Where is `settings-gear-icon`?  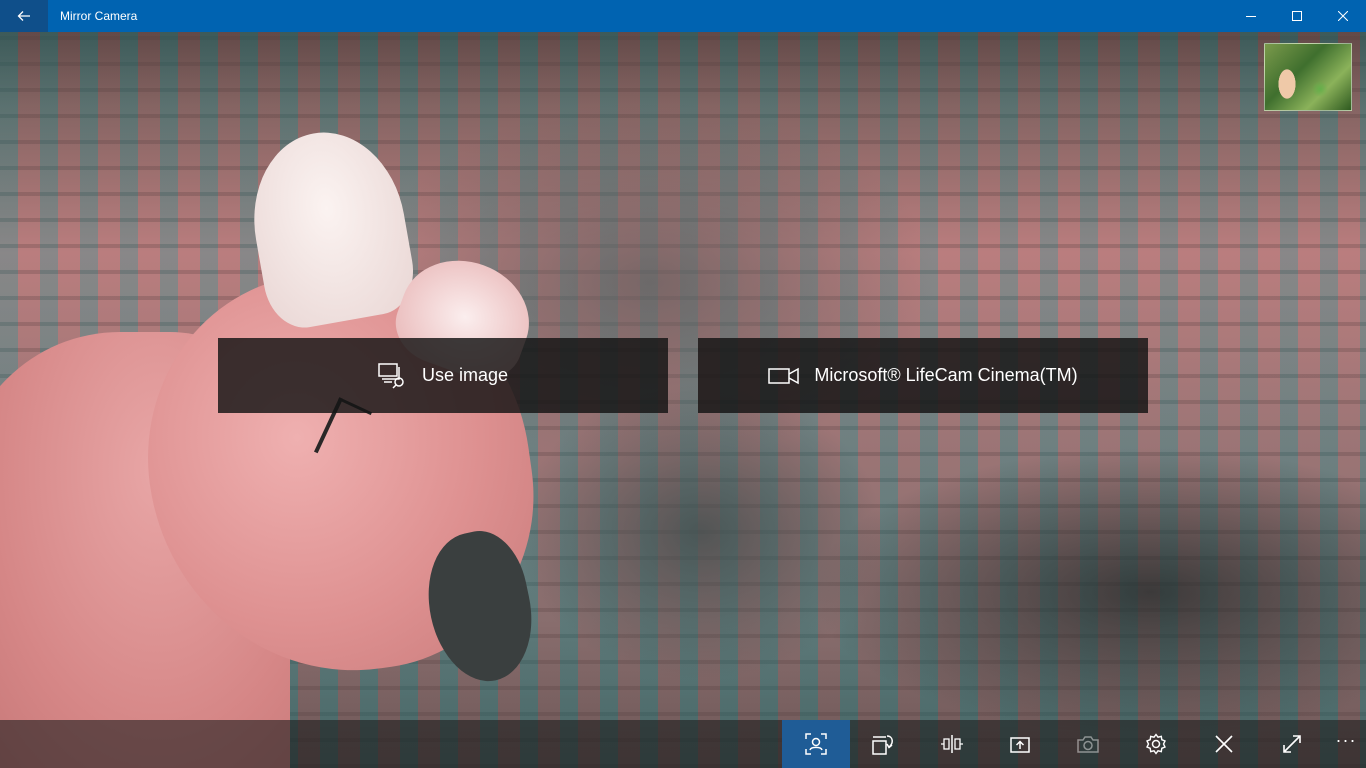 settings-gear-icon is located at coordinates (1156, 744).